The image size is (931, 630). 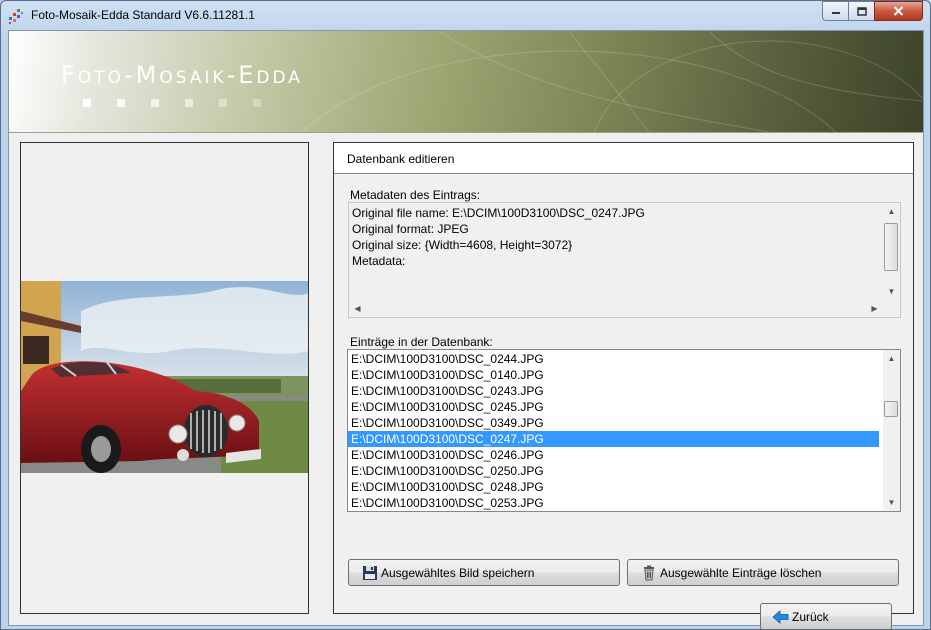 I want to click on entries-scroll-thumb, so click(x=891, y=409).